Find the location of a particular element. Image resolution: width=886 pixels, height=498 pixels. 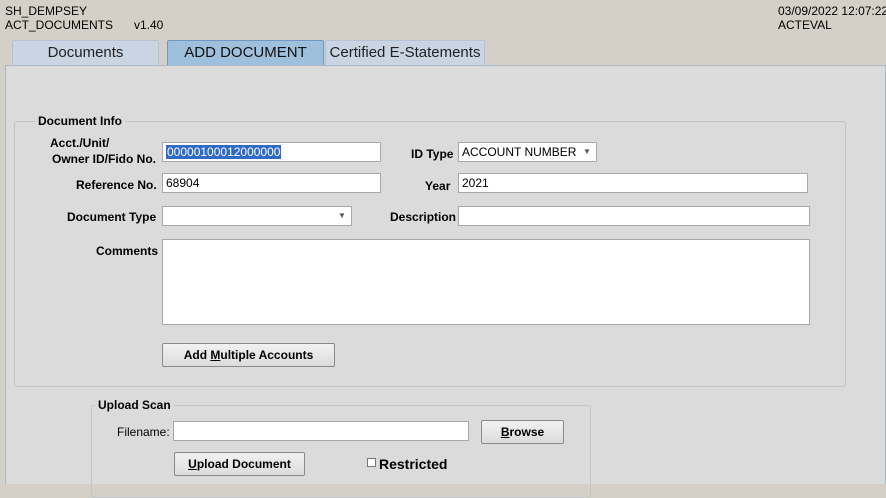

reference-input: 68904 is located at coordinates (271, 183).